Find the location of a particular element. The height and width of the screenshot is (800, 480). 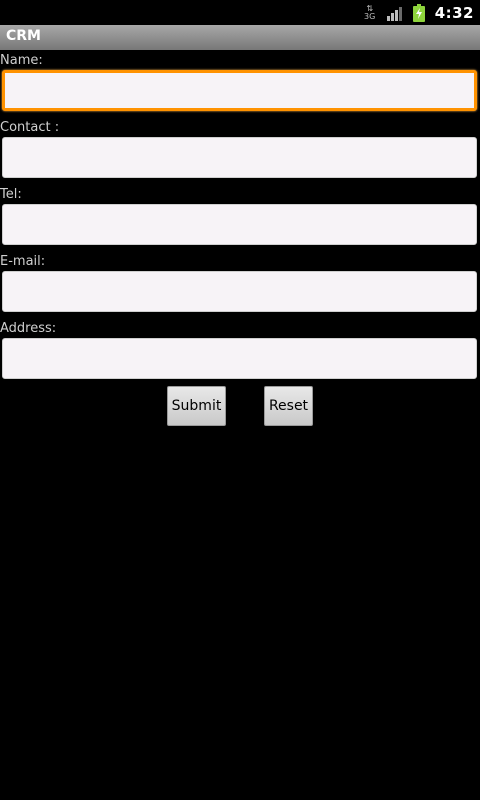

status-clock: 4:32 is located at coordinates (454, 12).